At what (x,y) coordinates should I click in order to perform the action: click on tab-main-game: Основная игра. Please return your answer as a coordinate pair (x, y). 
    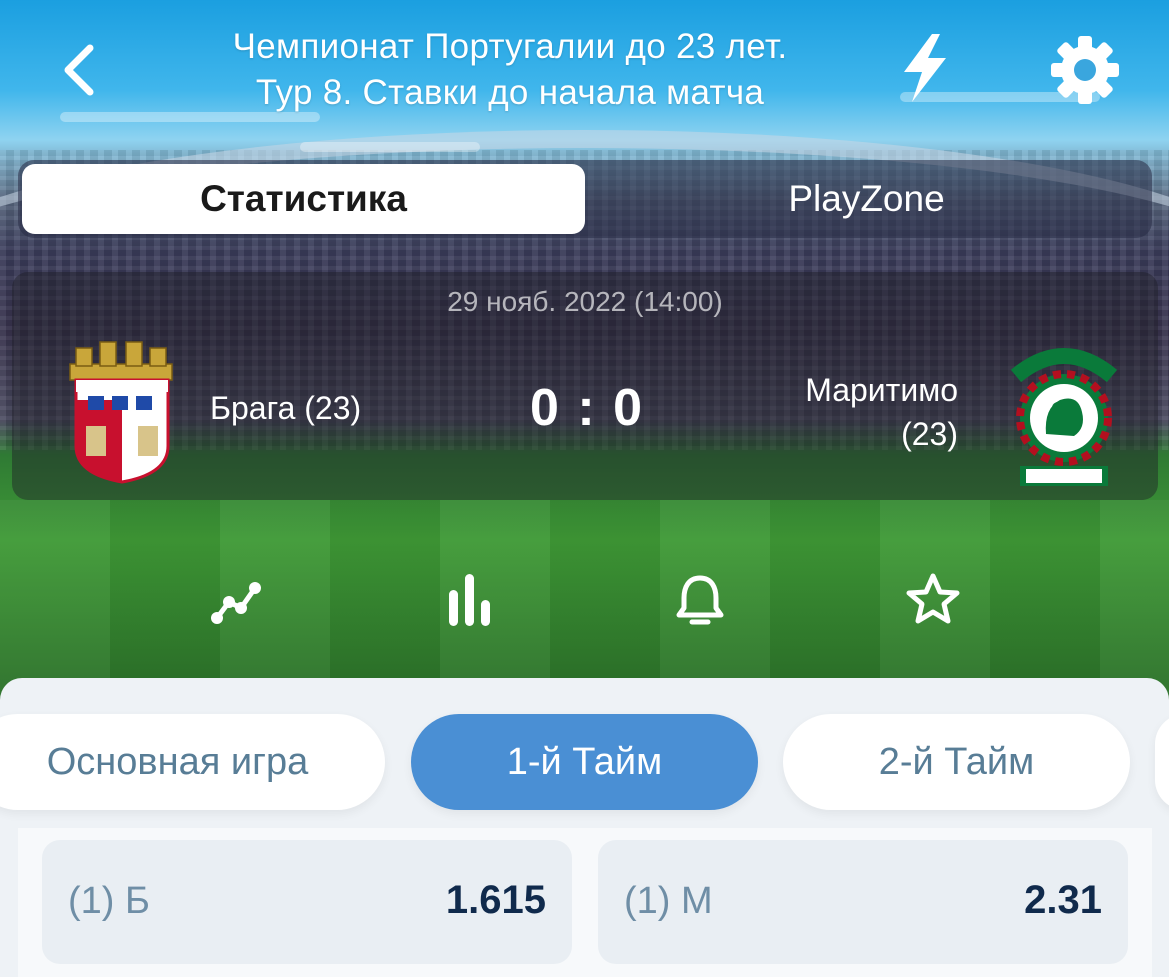
    Looking at the image, I should click on (192, 762).